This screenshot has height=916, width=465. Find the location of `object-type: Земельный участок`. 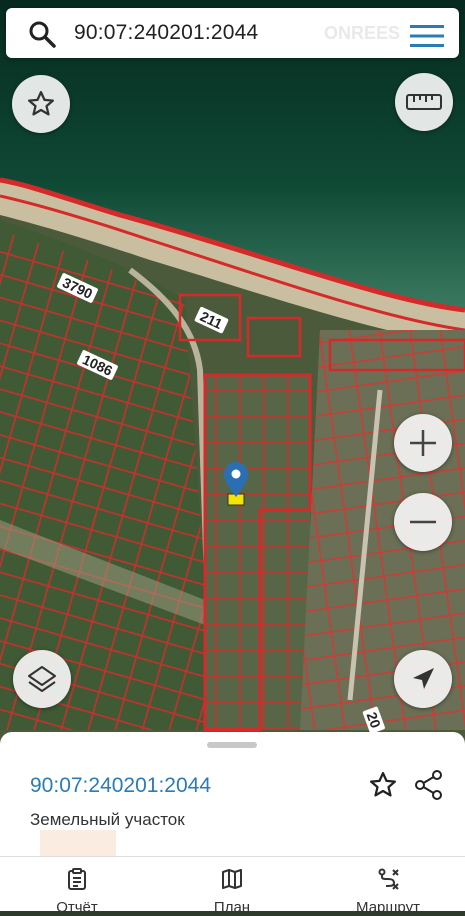

object-type: Земельный участок is located at coordinates (107, 819).